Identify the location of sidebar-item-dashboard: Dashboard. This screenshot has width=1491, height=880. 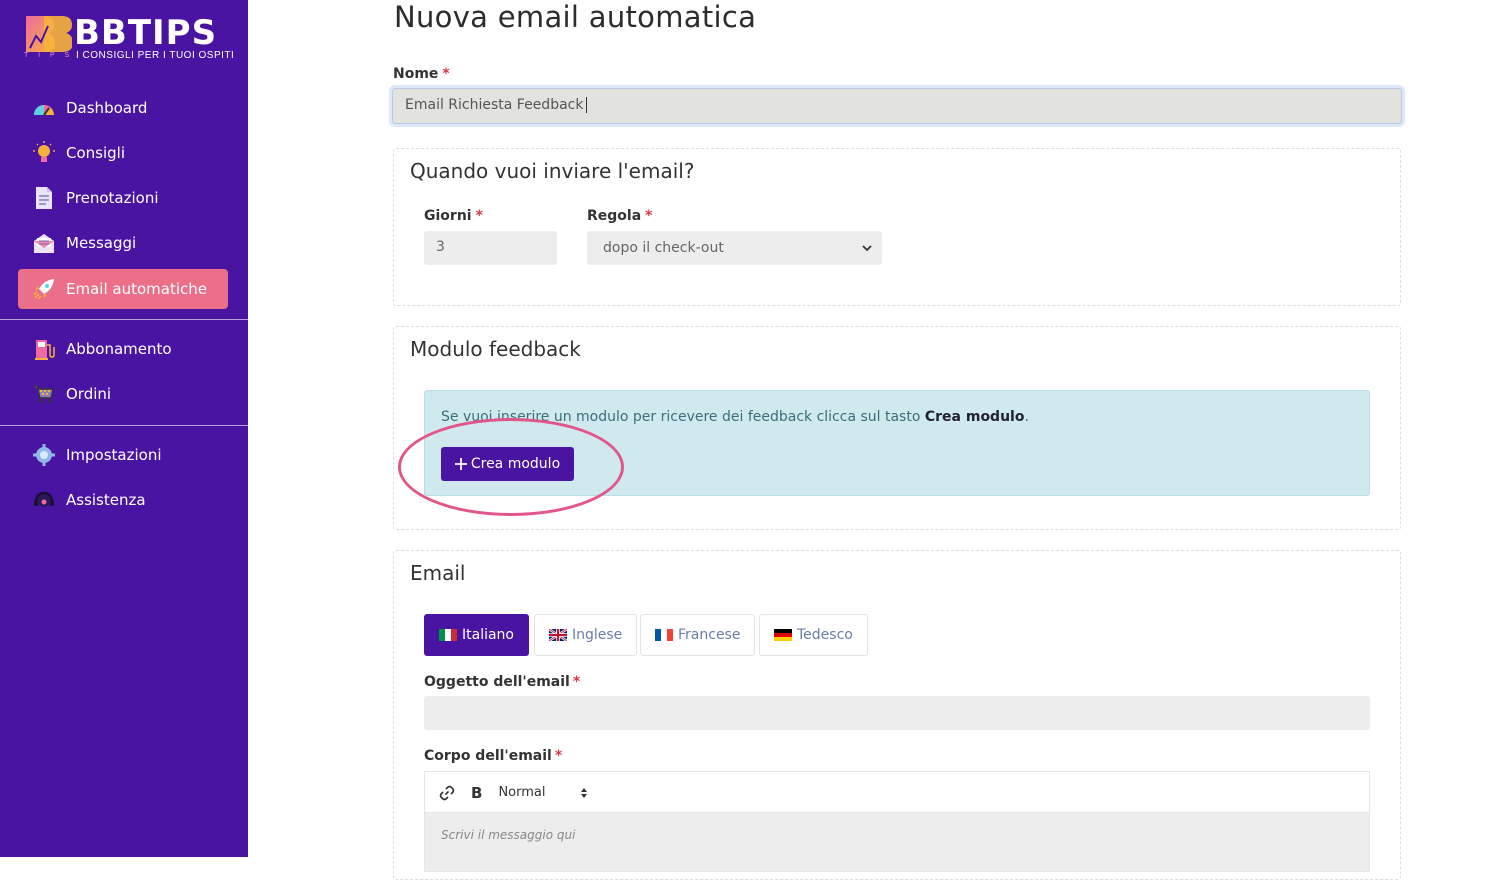
(123, 108).